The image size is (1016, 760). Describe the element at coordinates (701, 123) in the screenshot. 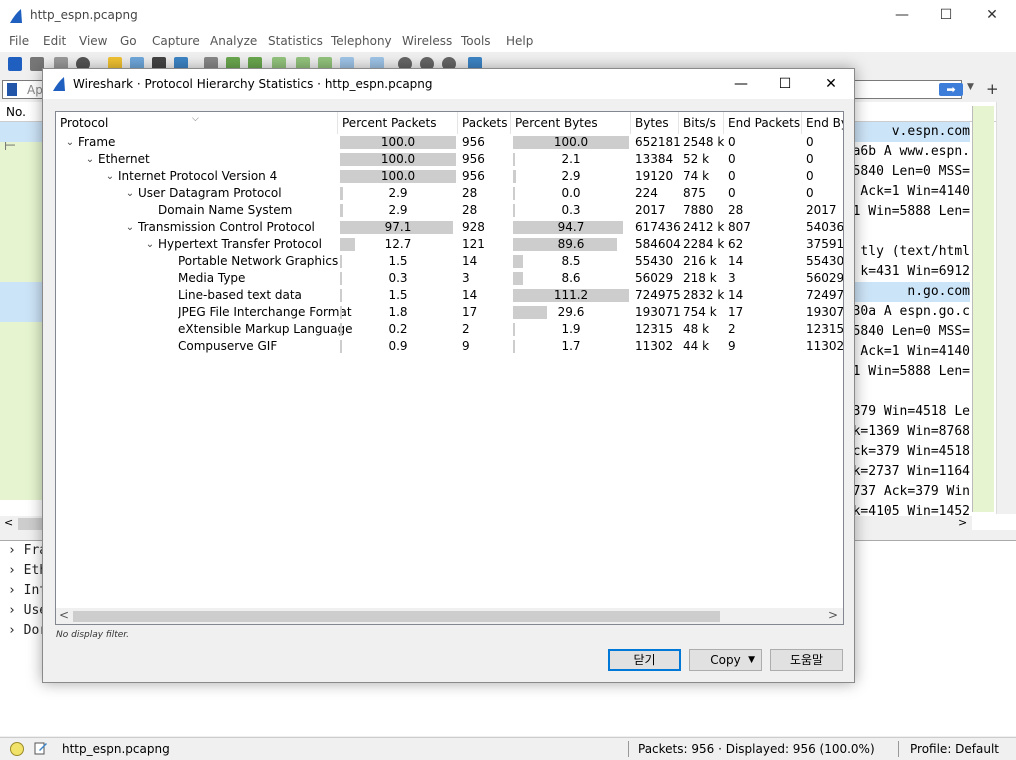

I see `column-bits-per-sec: Bits/s` at that location.